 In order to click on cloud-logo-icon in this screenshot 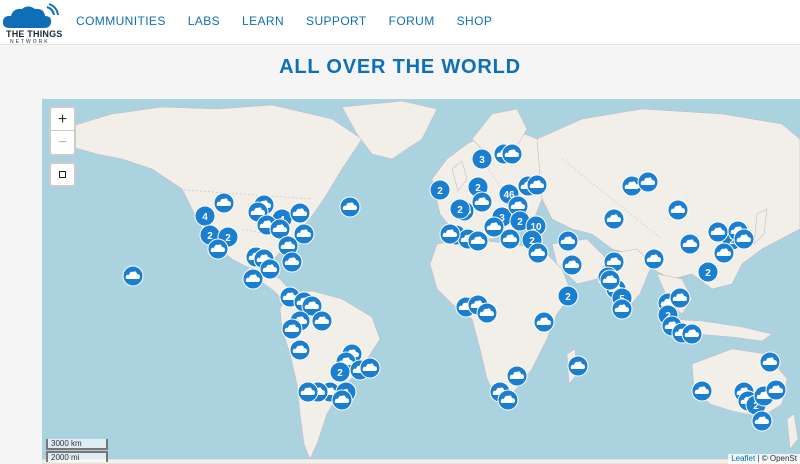, I will do `click(30, 15)`.